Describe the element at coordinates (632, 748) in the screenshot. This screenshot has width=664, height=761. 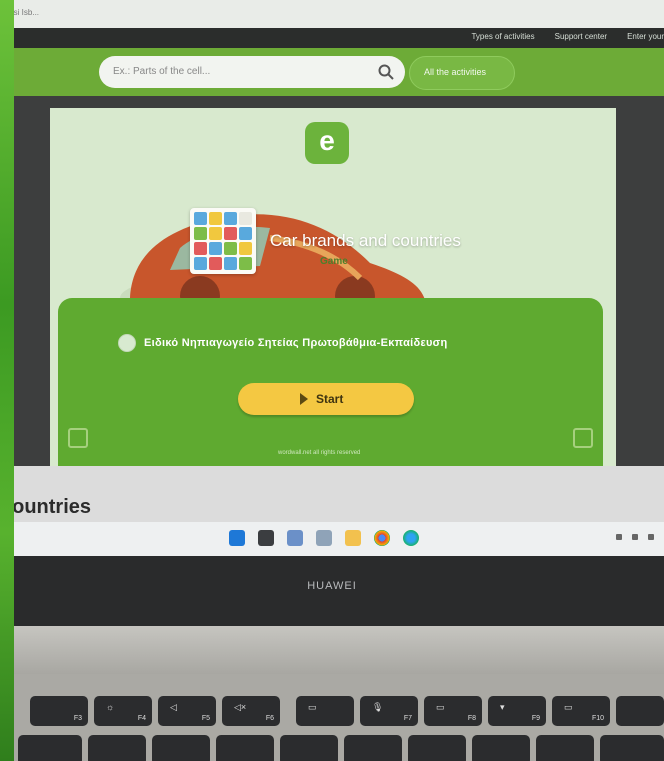
I see `key-equals` at that location.